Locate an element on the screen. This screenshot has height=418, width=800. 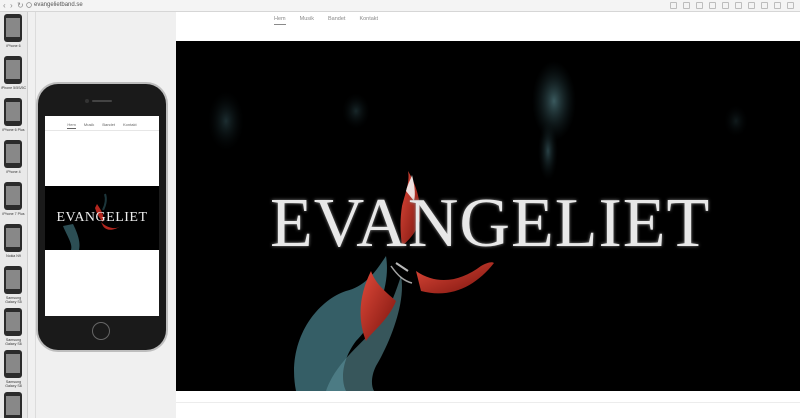
mobile-hero-title: EVANGELIET is located at coordinates (102, 217).